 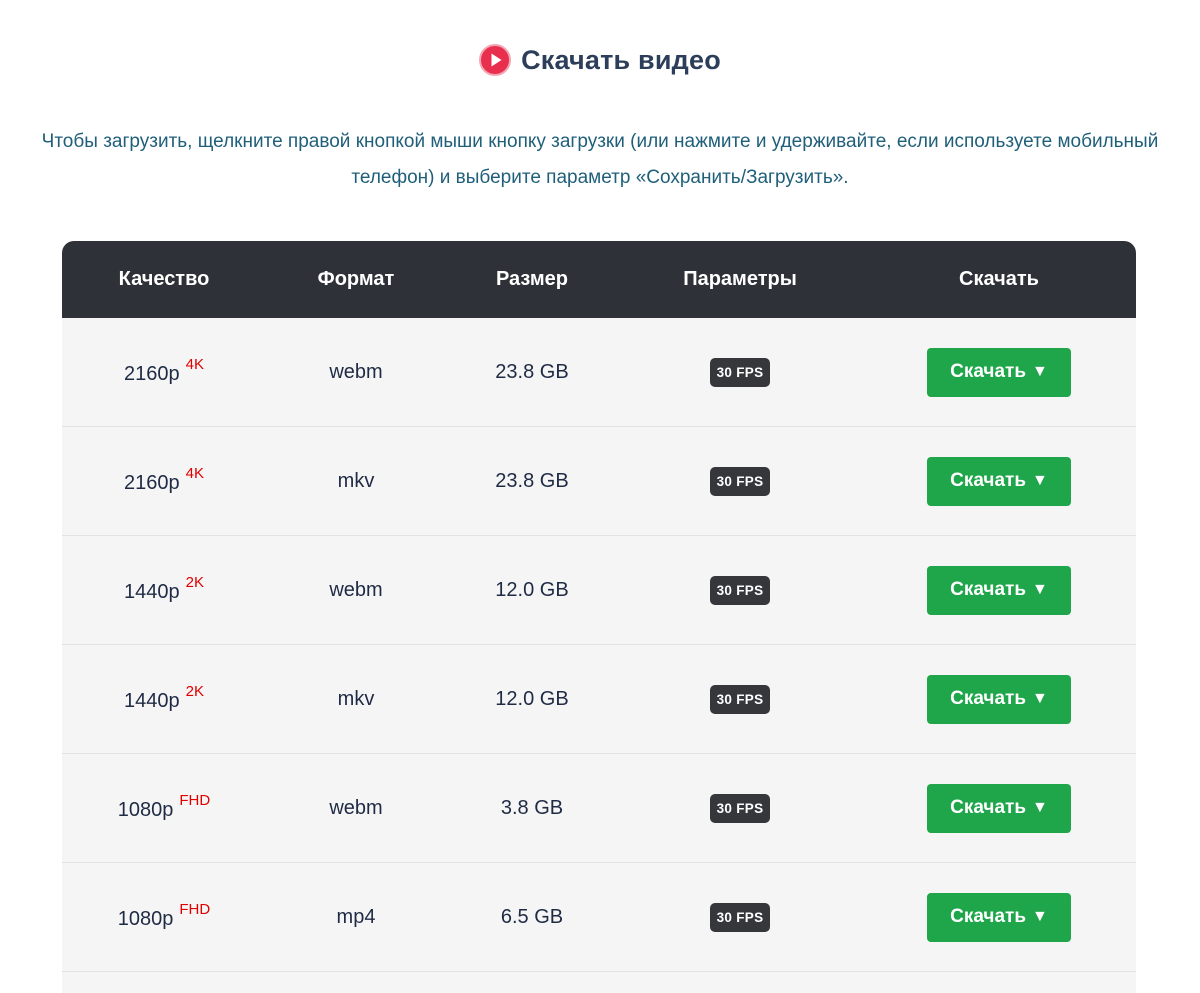 What do you see at coordinates (740, 279) in the screenshot?
I see `column-header-params: Параметры` at bounding box center [740, 279].